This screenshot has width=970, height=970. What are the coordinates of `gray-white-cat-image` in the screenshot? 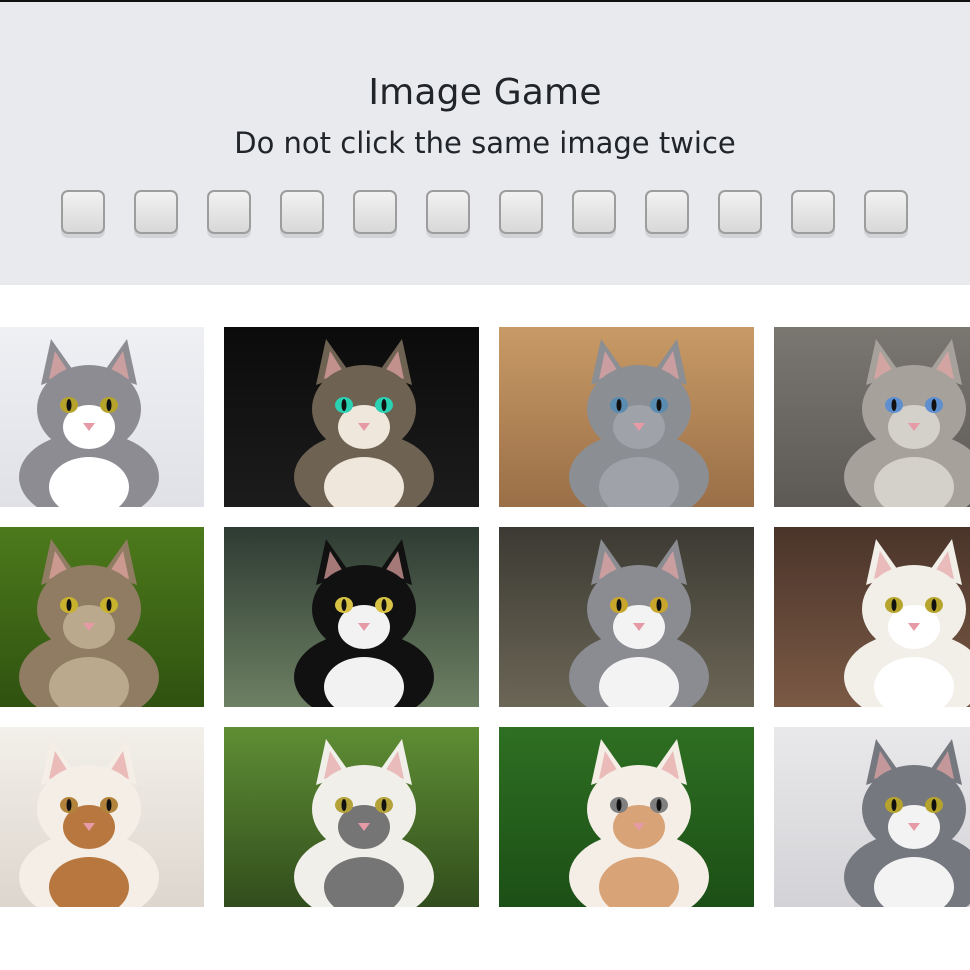 It's located at (102, 417).